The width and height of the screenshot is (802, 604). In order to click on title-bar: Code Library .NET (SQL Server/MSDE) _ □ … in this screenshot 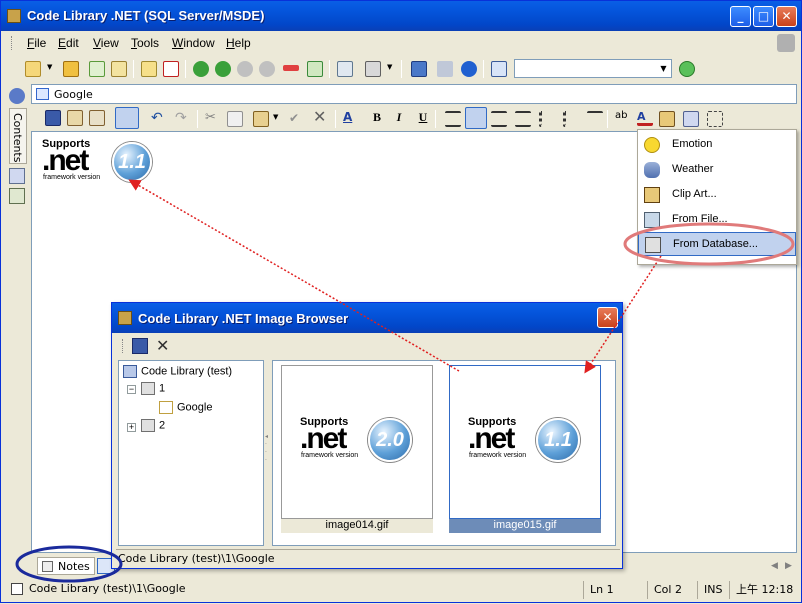, I will do `click(401, 16)`.